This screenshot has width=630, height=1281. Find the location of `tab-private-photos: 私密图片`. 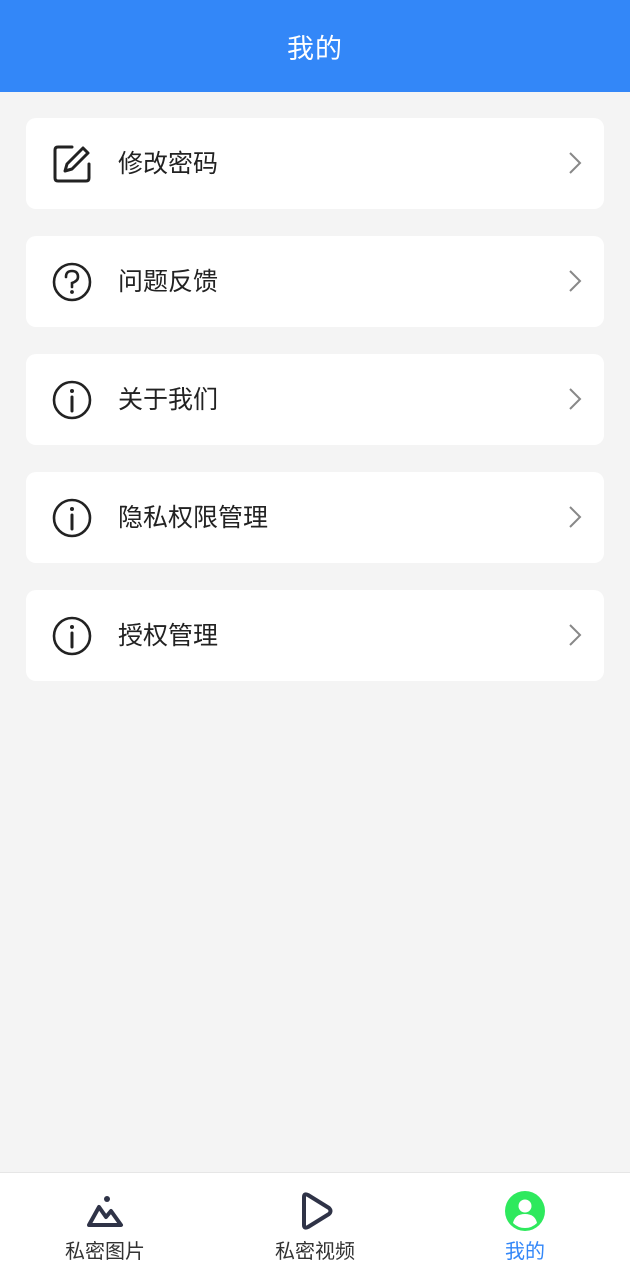

tab-private-photos: 私密图片 is located at coordinates (105, 1227).